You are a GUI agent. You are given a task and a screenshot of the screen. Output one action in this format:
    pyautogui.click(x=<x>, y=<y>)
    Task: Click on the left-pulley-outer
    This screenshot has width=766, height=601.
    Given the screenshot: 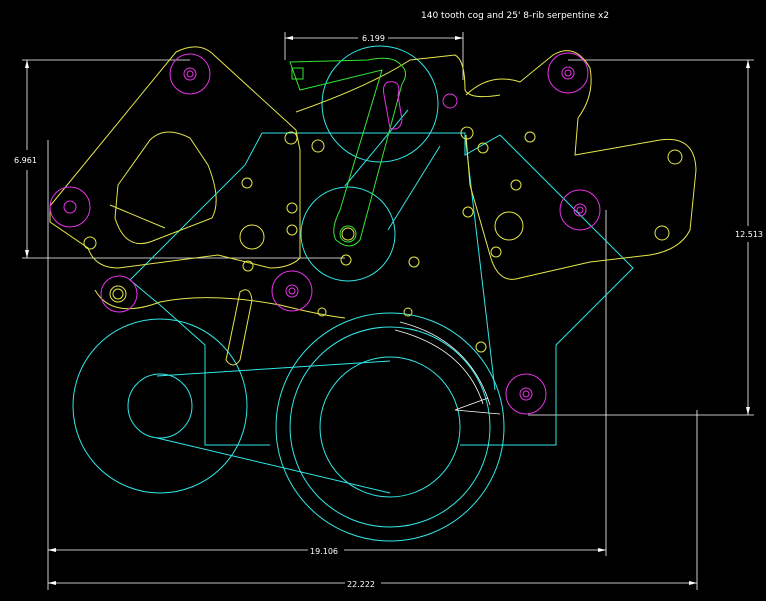 What is the action you would take?
    pyautogui.click(x=160, y=406)
    